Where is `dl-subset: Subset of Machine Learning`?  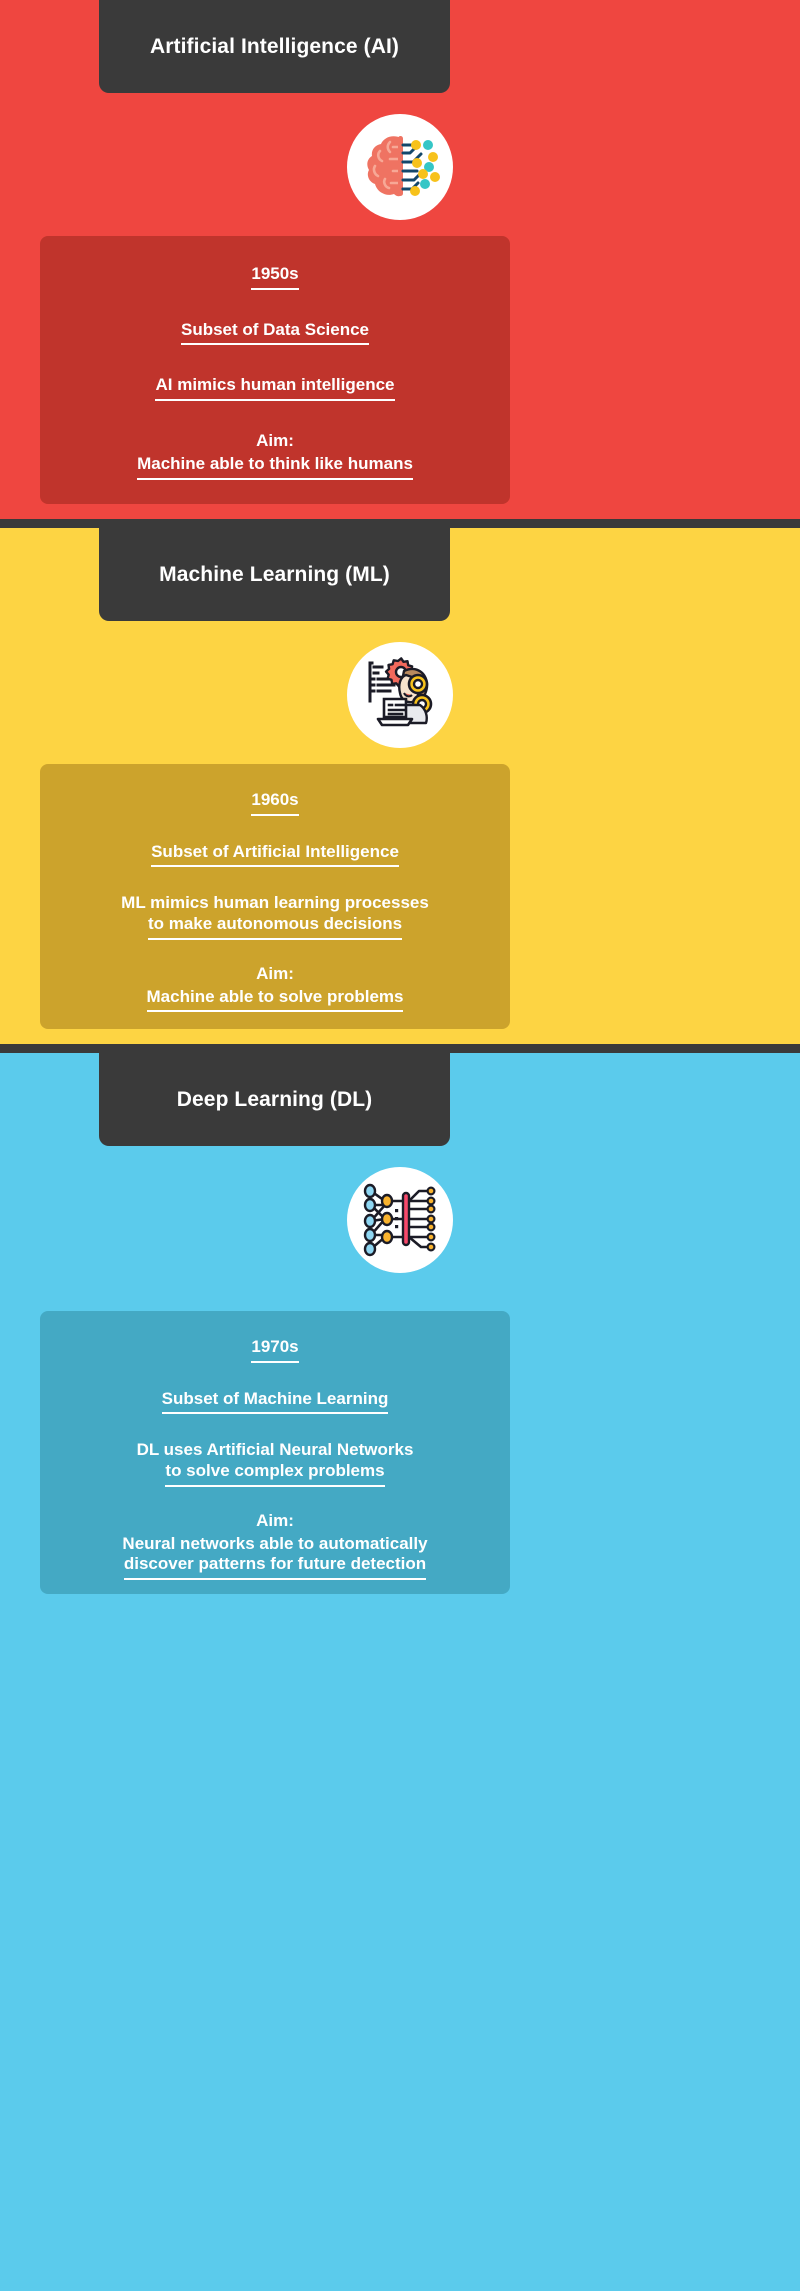 dl-subset: Subset of Machine Learning is located at coordinates (275, 1402).